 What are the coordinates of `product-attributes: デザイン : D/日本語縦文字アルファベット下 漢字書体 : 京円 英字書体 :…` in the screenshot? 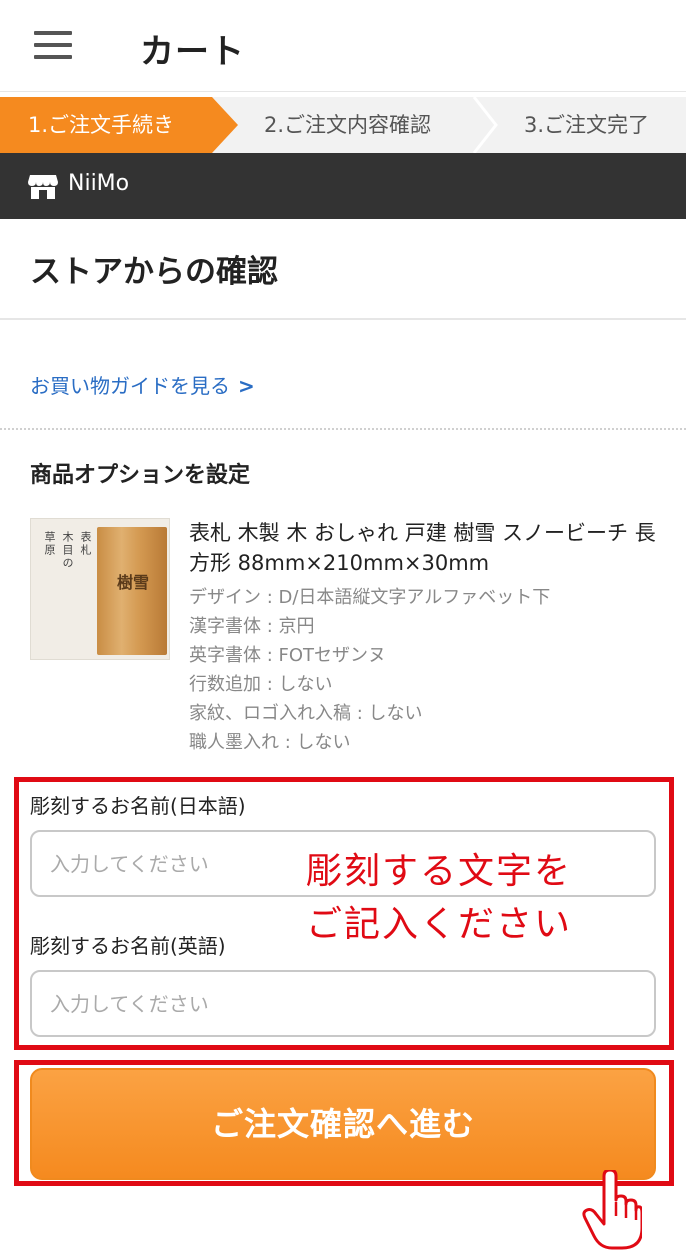 It's located at (424, 670).